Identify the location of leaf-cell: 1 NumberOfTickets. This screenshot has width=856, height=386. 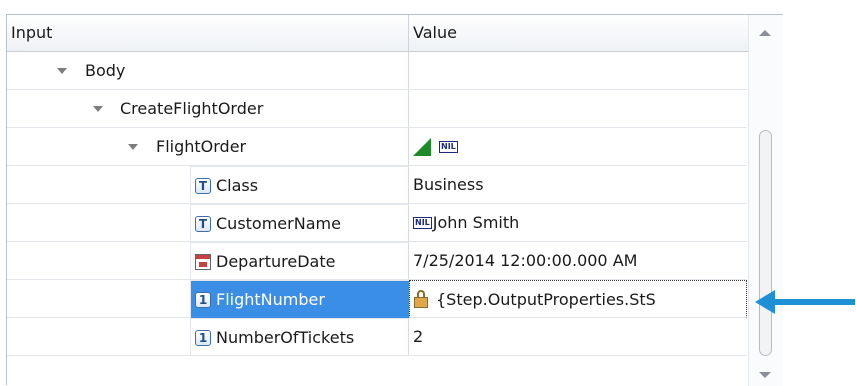
(299, 337).